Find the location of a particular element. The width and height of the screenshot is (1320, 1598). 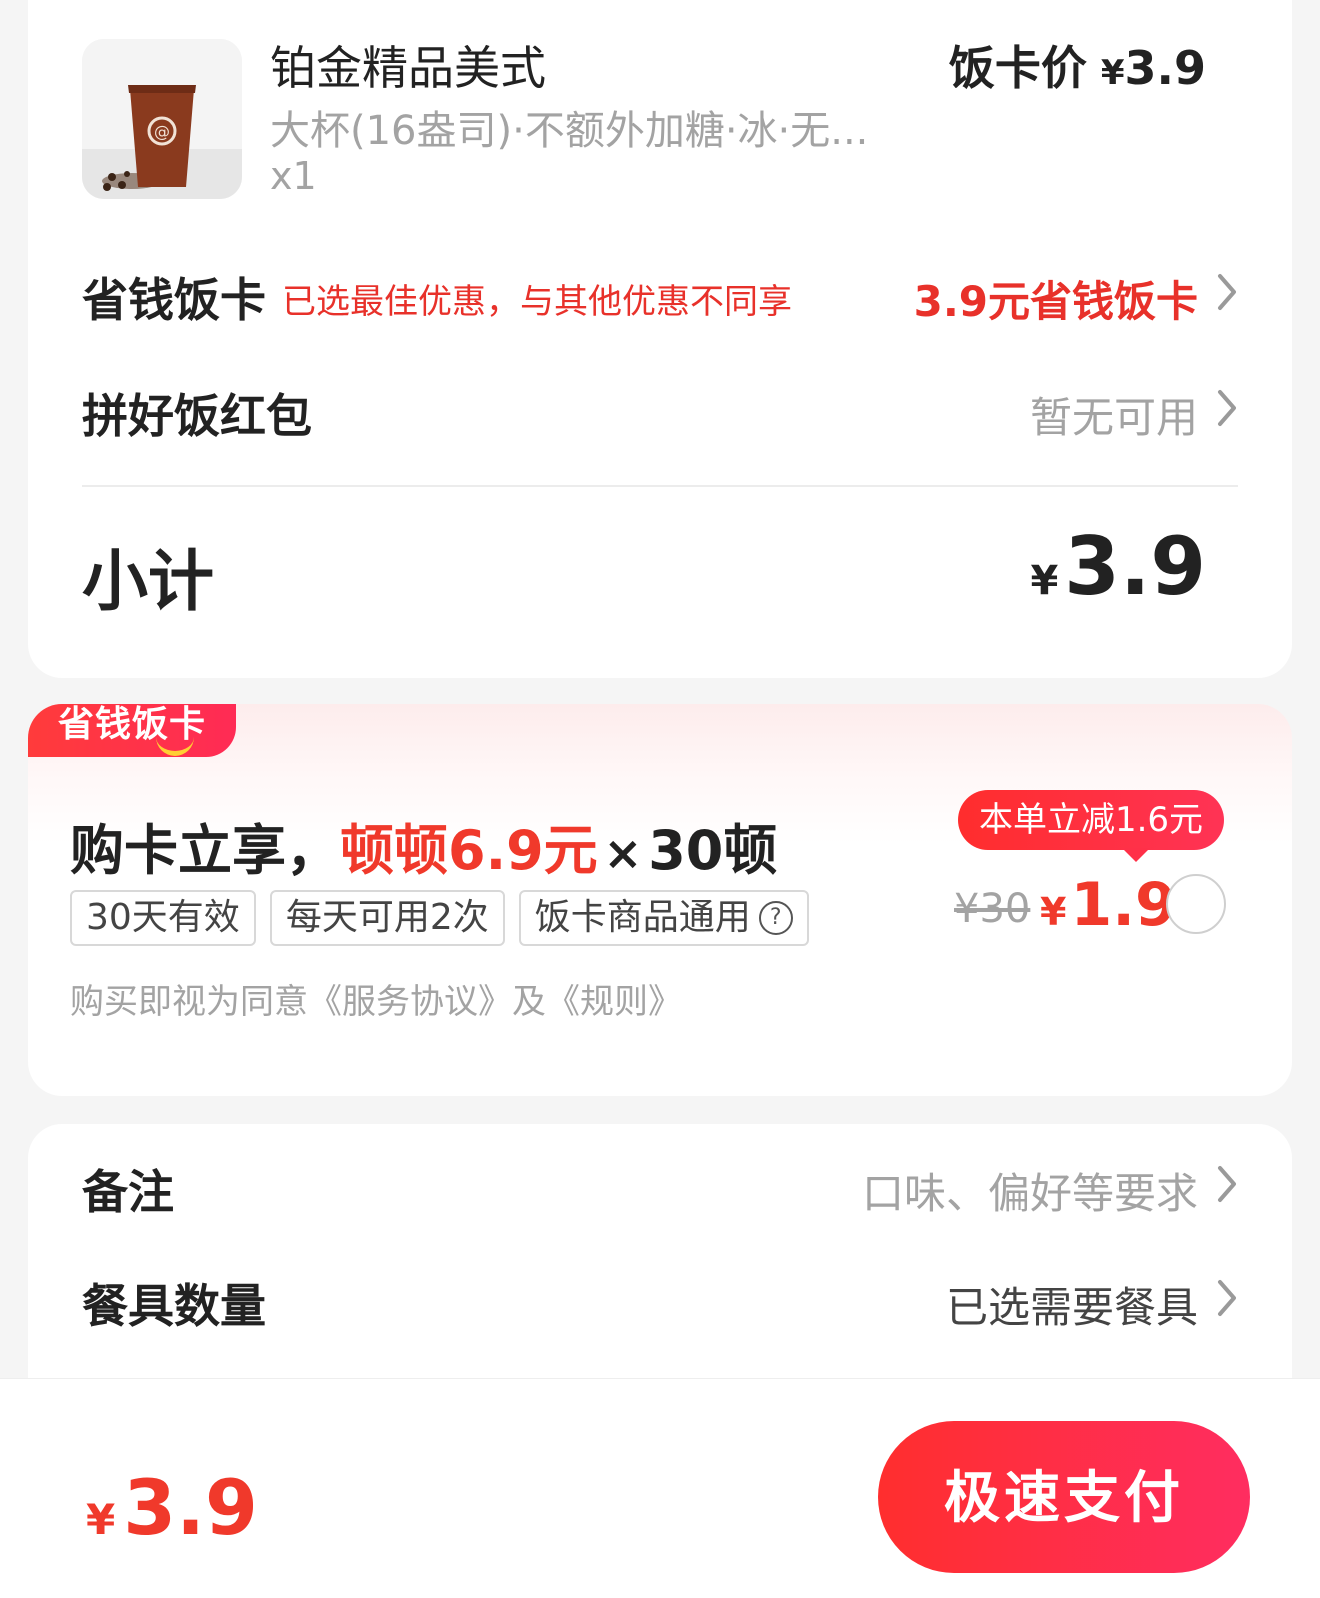

product-image: @ is located at coordinates (162, 119).